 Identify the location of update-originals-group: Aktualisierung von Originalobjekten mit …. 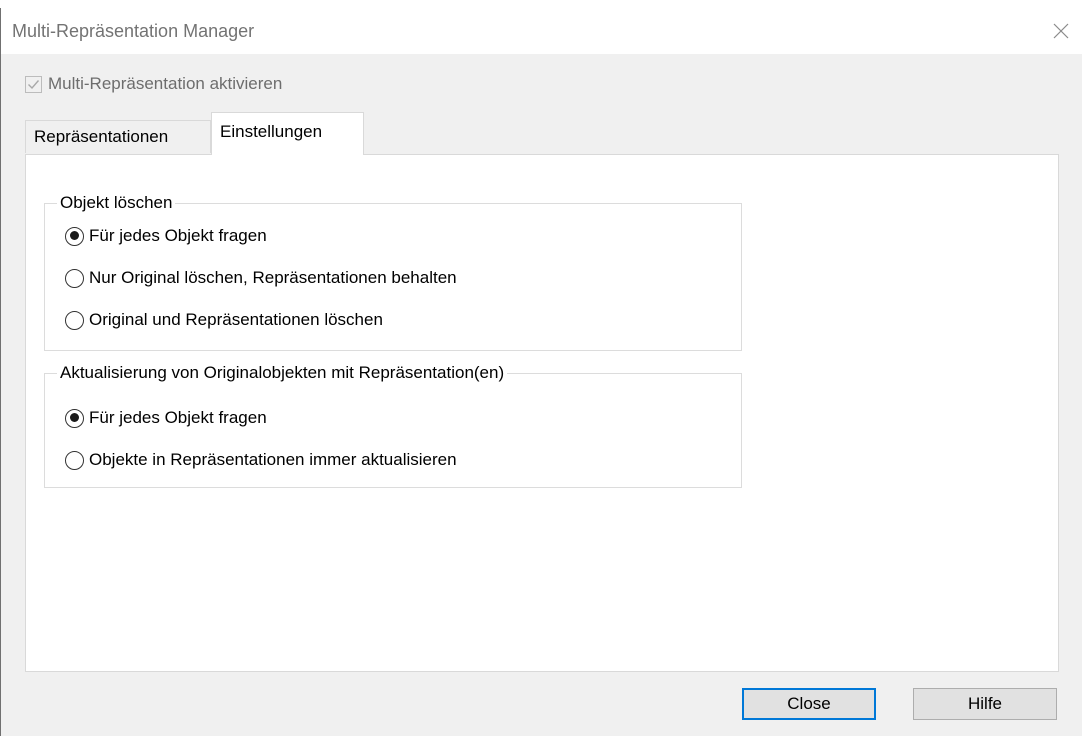
(393, 425).